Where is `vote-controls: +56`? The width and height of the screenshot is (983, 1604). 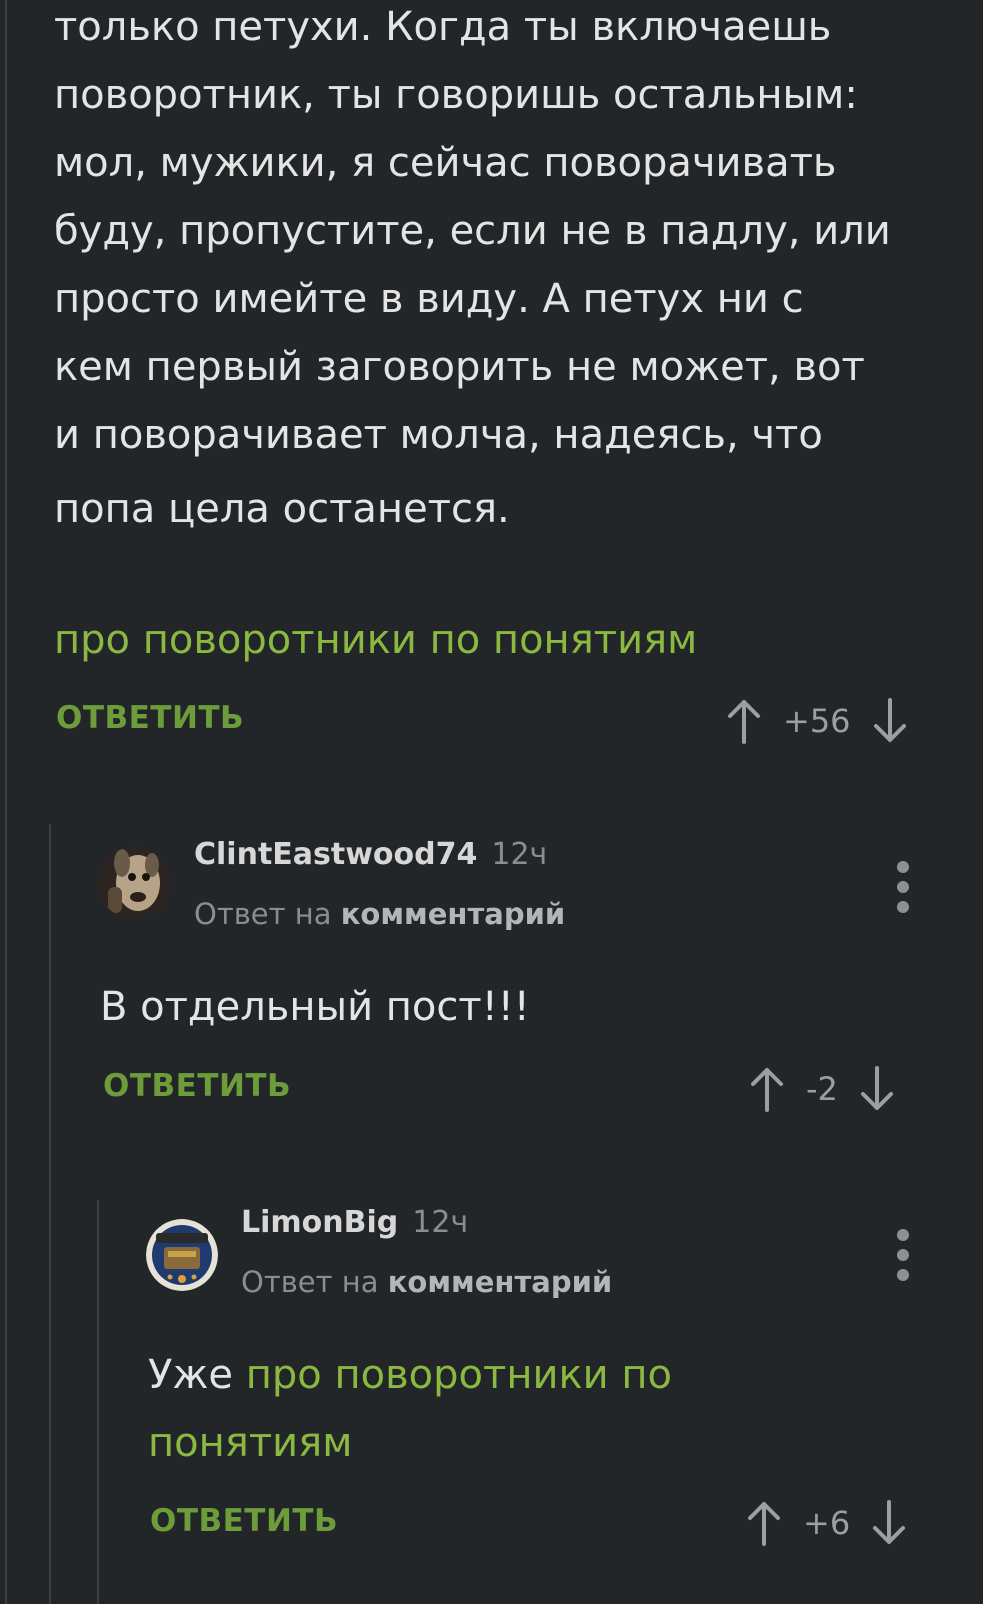
vote-controls: +56 is located at coordinates (817, 721).